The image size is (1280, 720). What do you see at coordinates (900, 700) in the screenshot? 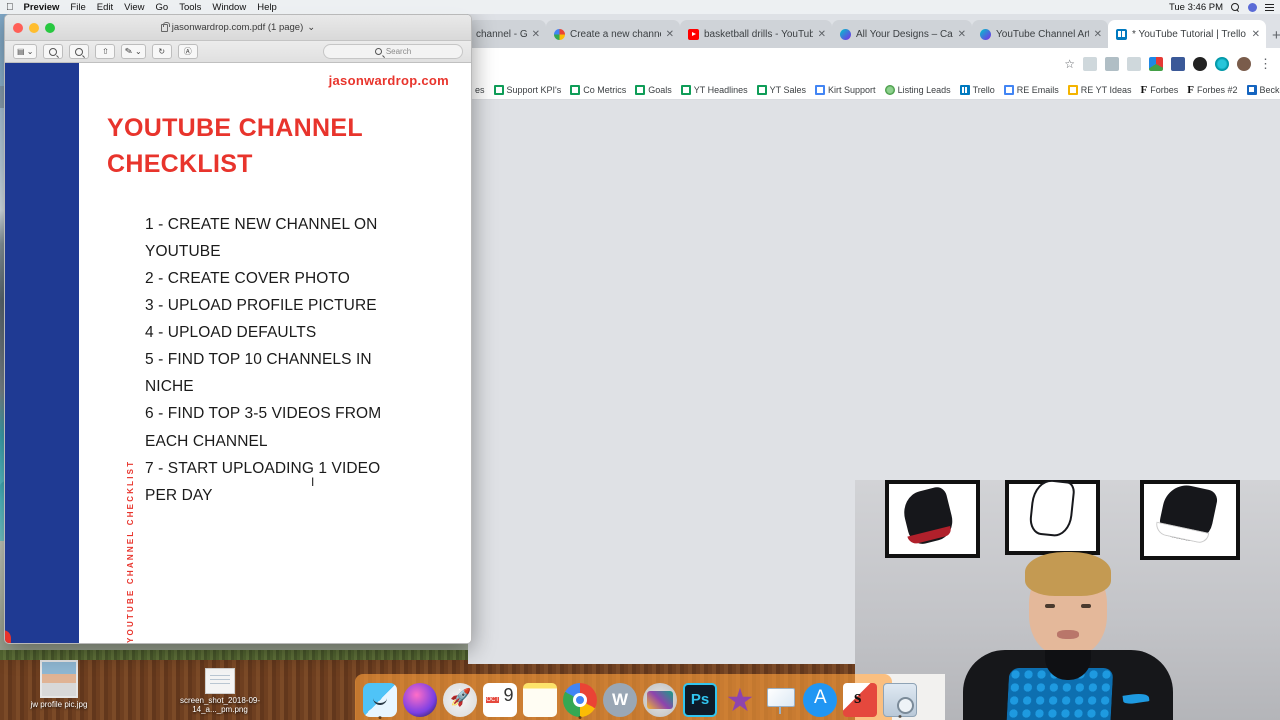
I see `preview-icon` at bounding box center [900, 700].